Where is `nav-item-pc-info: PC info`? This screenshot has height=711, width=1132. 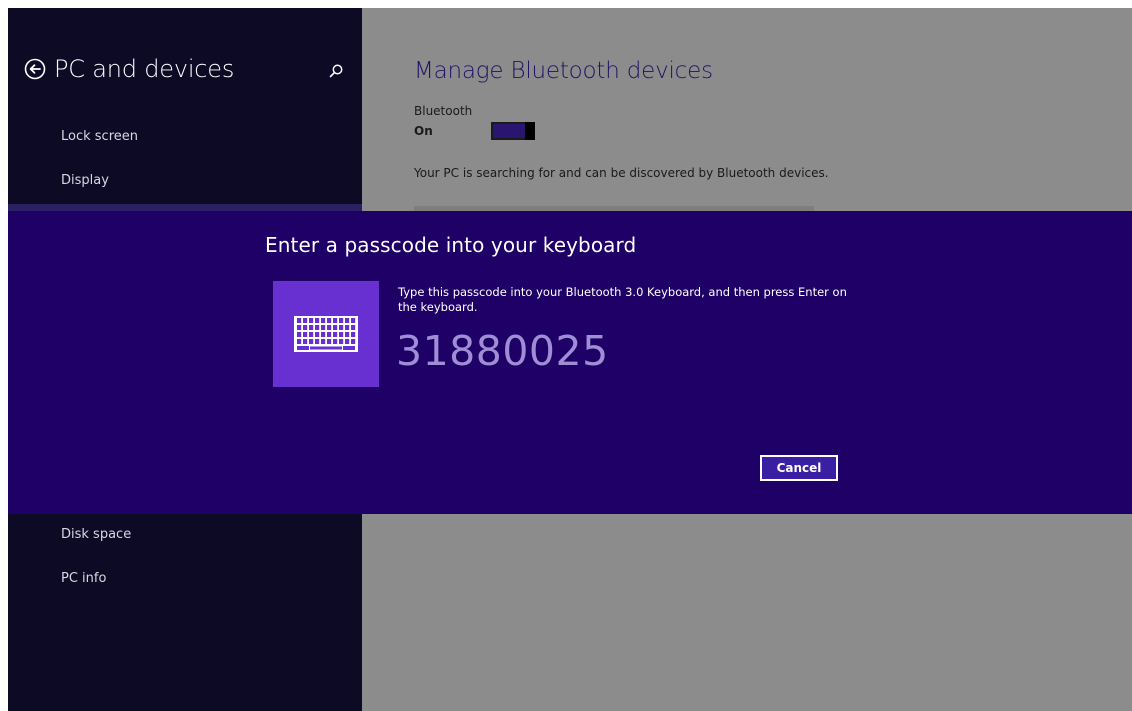
nav-item-pc-info: PC info is located at coordinates (83, 578).